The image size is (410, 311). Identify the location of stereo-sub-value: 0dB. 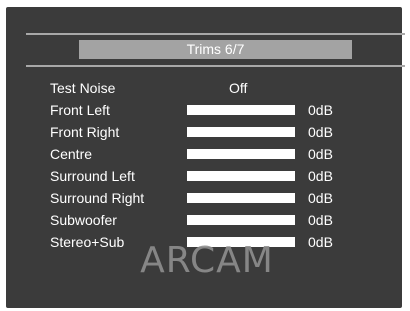
(320, 242).